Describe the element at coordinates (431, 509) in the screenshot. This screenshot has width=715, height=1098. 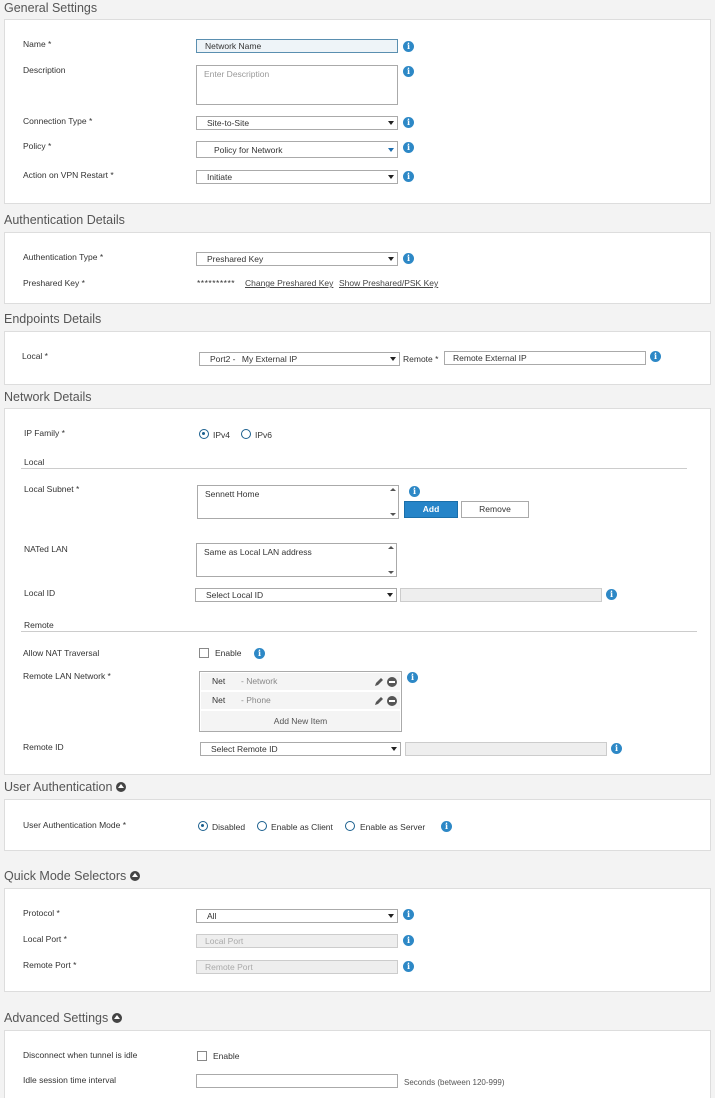
I see `add-button: Add` at that location.